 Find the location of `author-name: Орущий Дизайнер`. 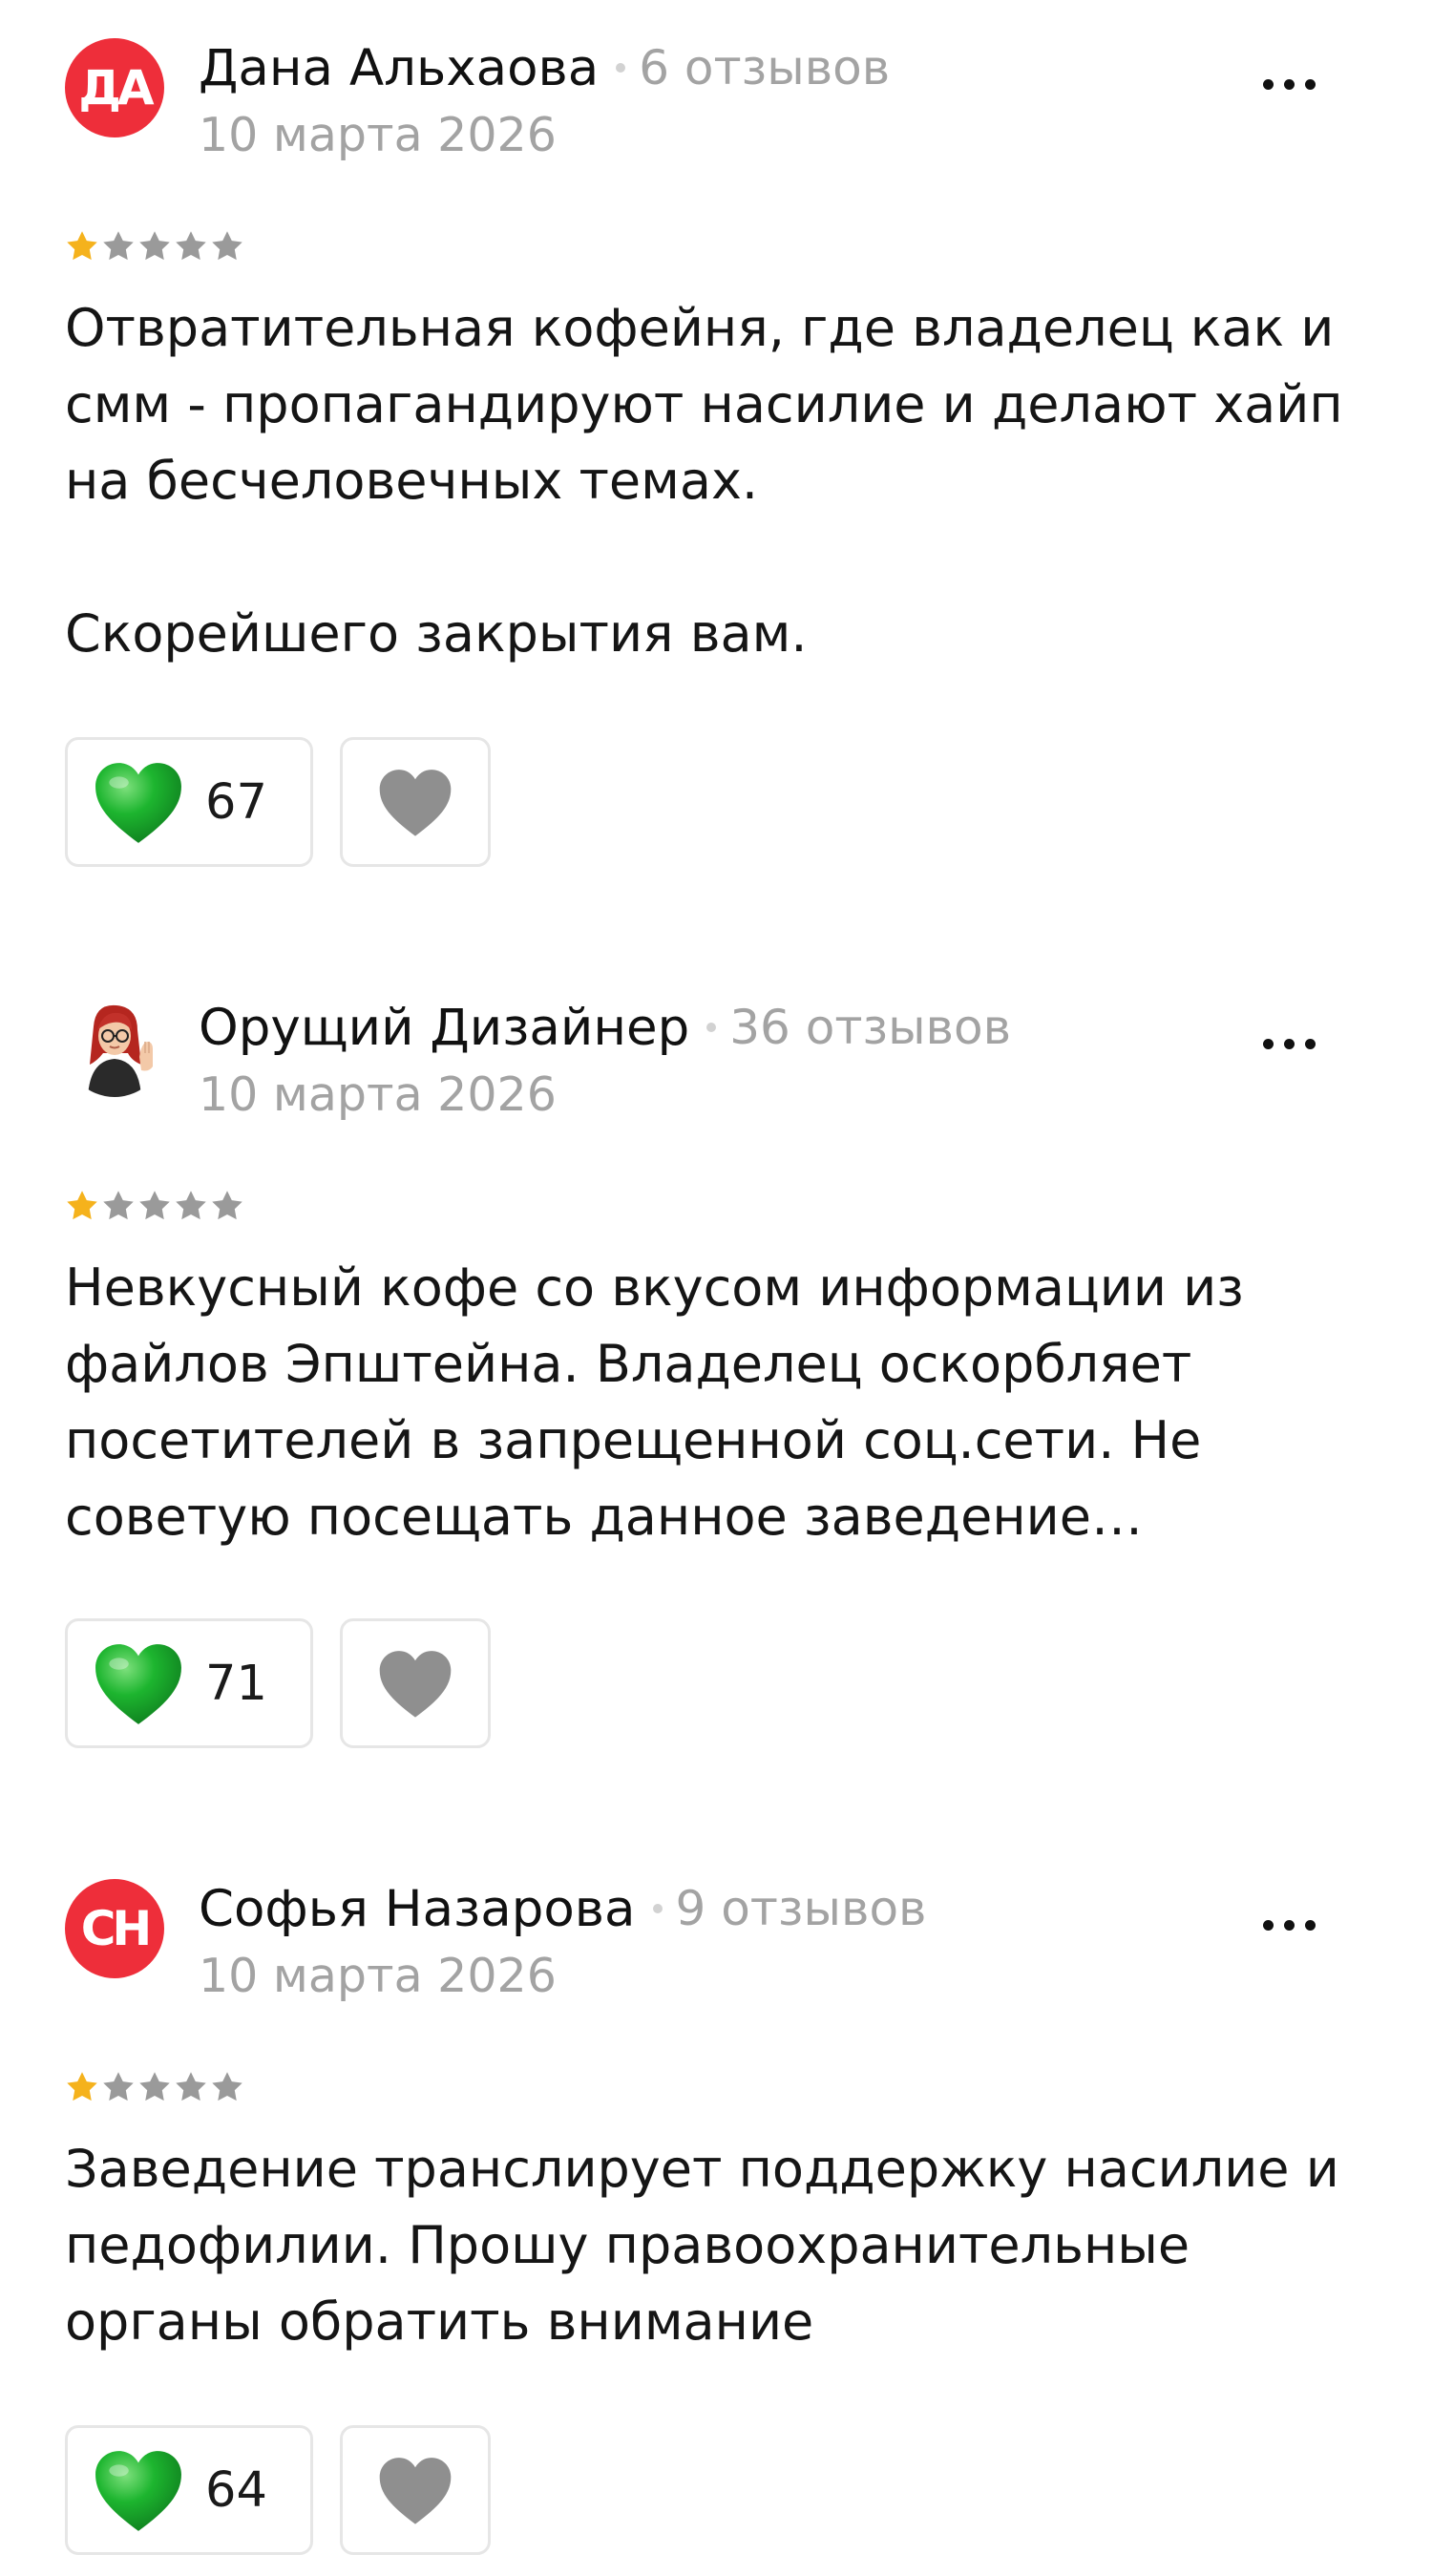

author-name: Орущий Дизайнер is located at coordinates (444, 1028).